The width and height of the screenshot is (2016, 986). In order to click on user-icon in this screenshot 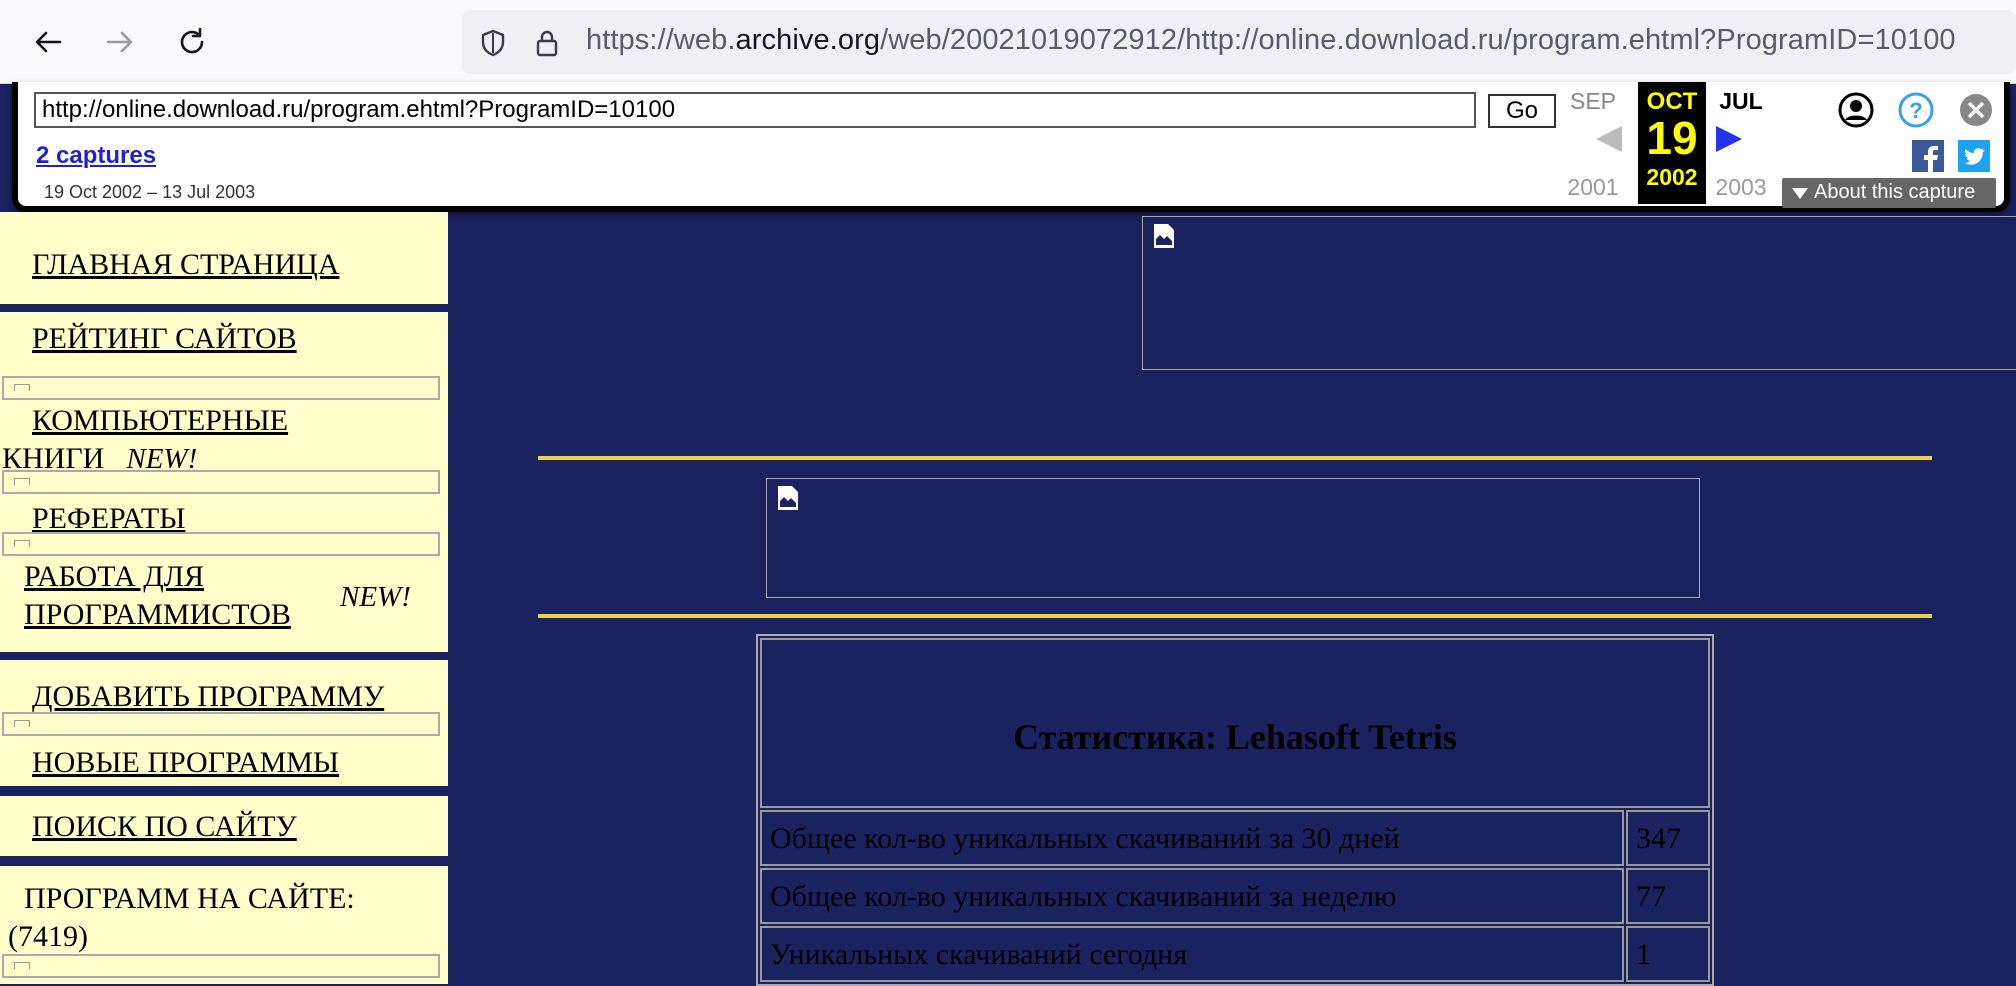, I will do `click(1856, 110)`.